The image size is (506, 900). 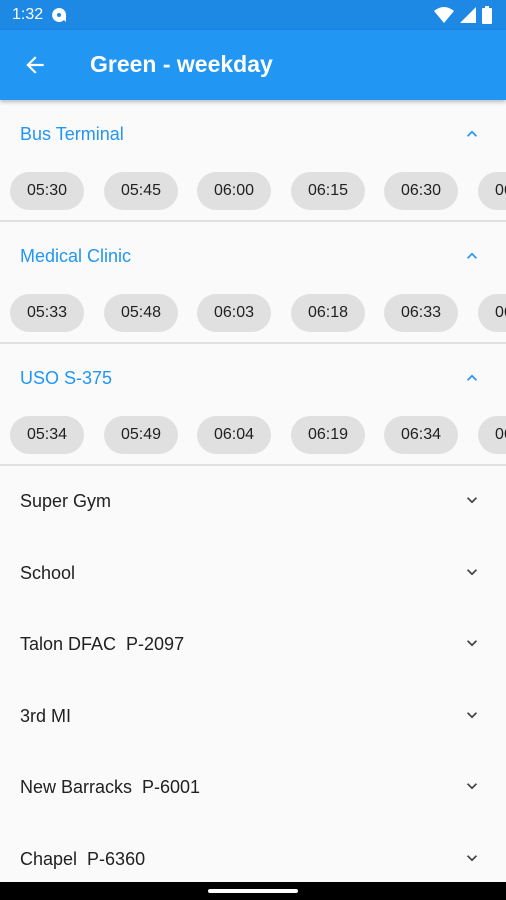 I want to click on wifi-icon, so click(x=444, y=15).